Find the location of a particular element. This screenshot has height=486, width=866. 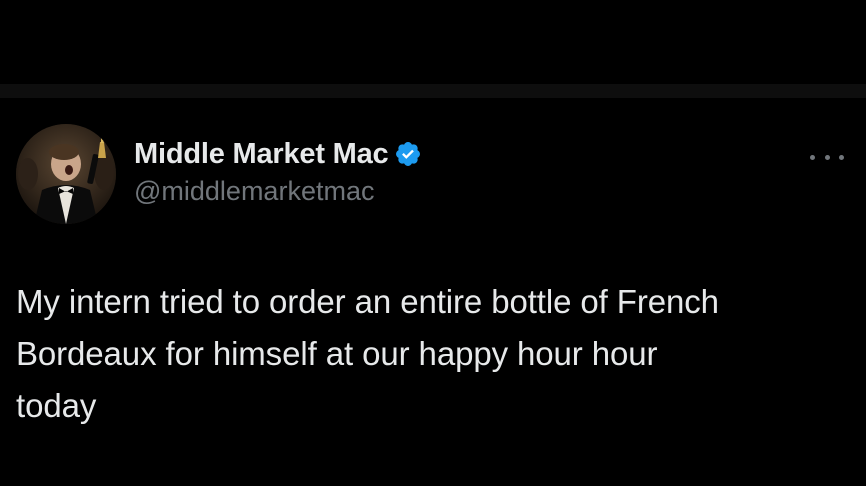

display-name: Middle Market Mac is located at coordinates (261, 154).